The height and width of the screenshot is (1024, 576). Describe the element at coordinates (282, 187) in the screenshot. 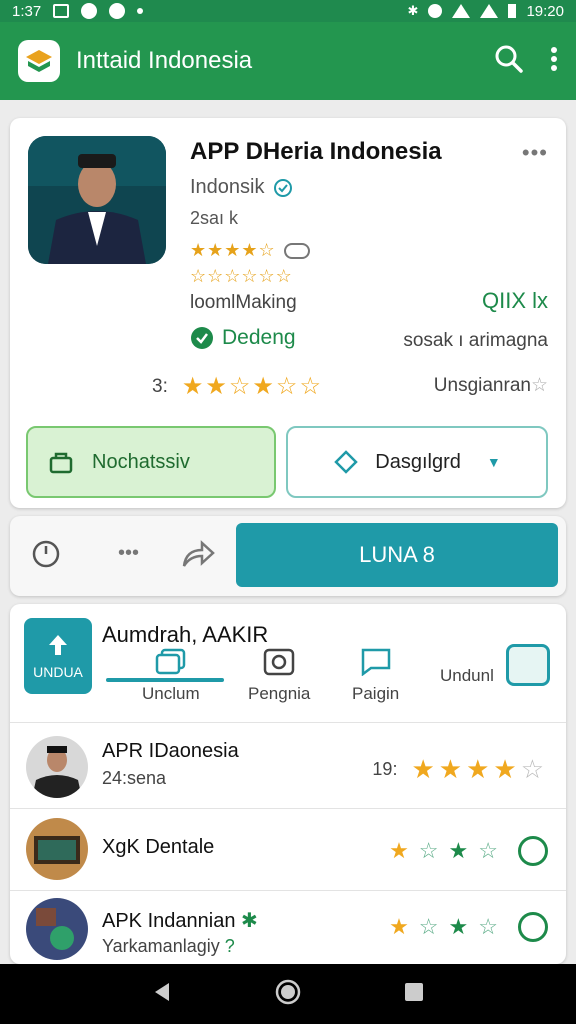

I see `verified-icon` at that location.